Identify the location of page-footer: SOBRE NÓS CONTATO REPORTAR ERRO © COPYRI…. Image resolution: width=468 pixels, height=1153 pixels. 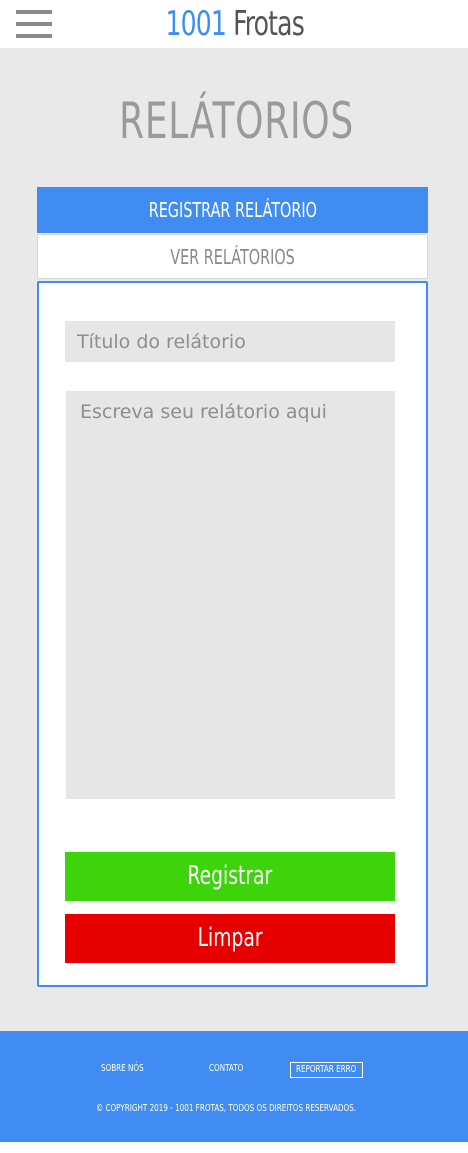
(234, 1086).